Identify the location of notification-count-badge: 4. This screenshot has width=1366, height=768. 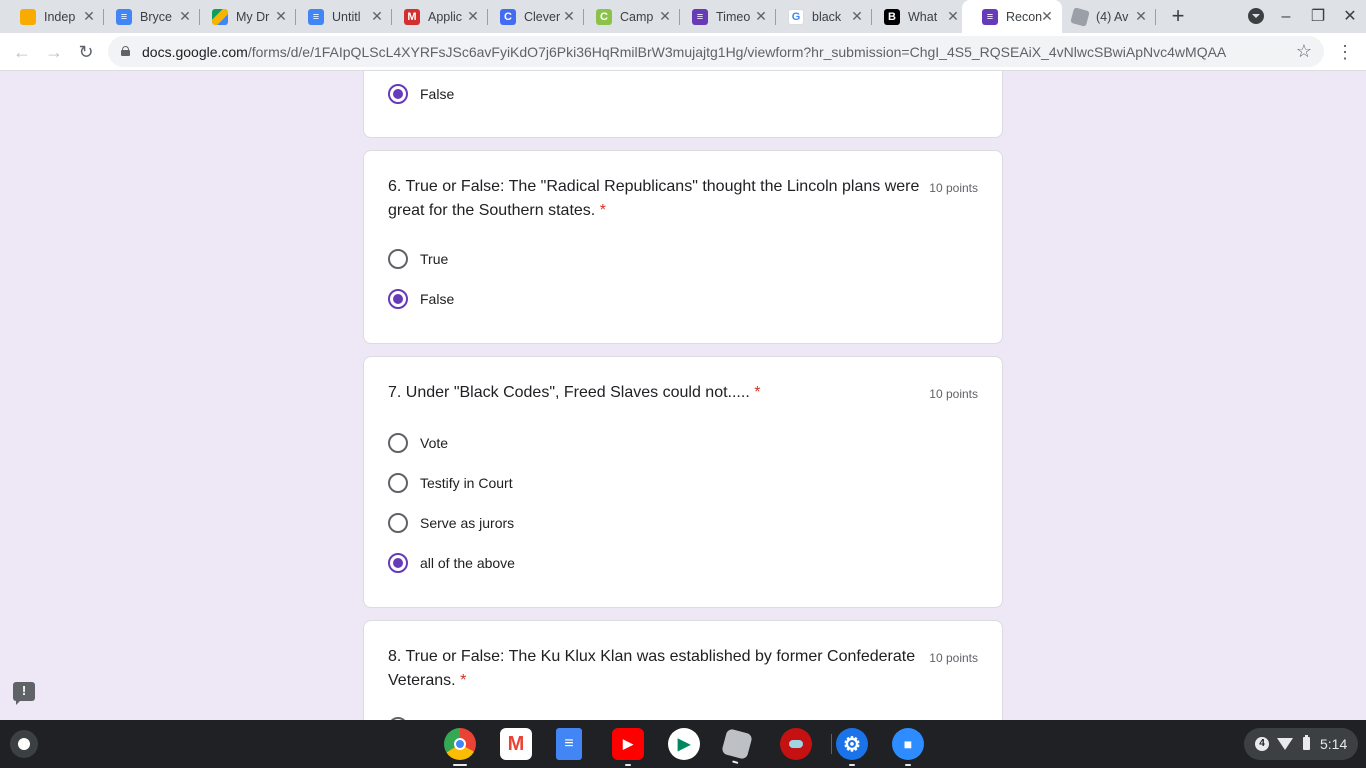
(1262, 744).